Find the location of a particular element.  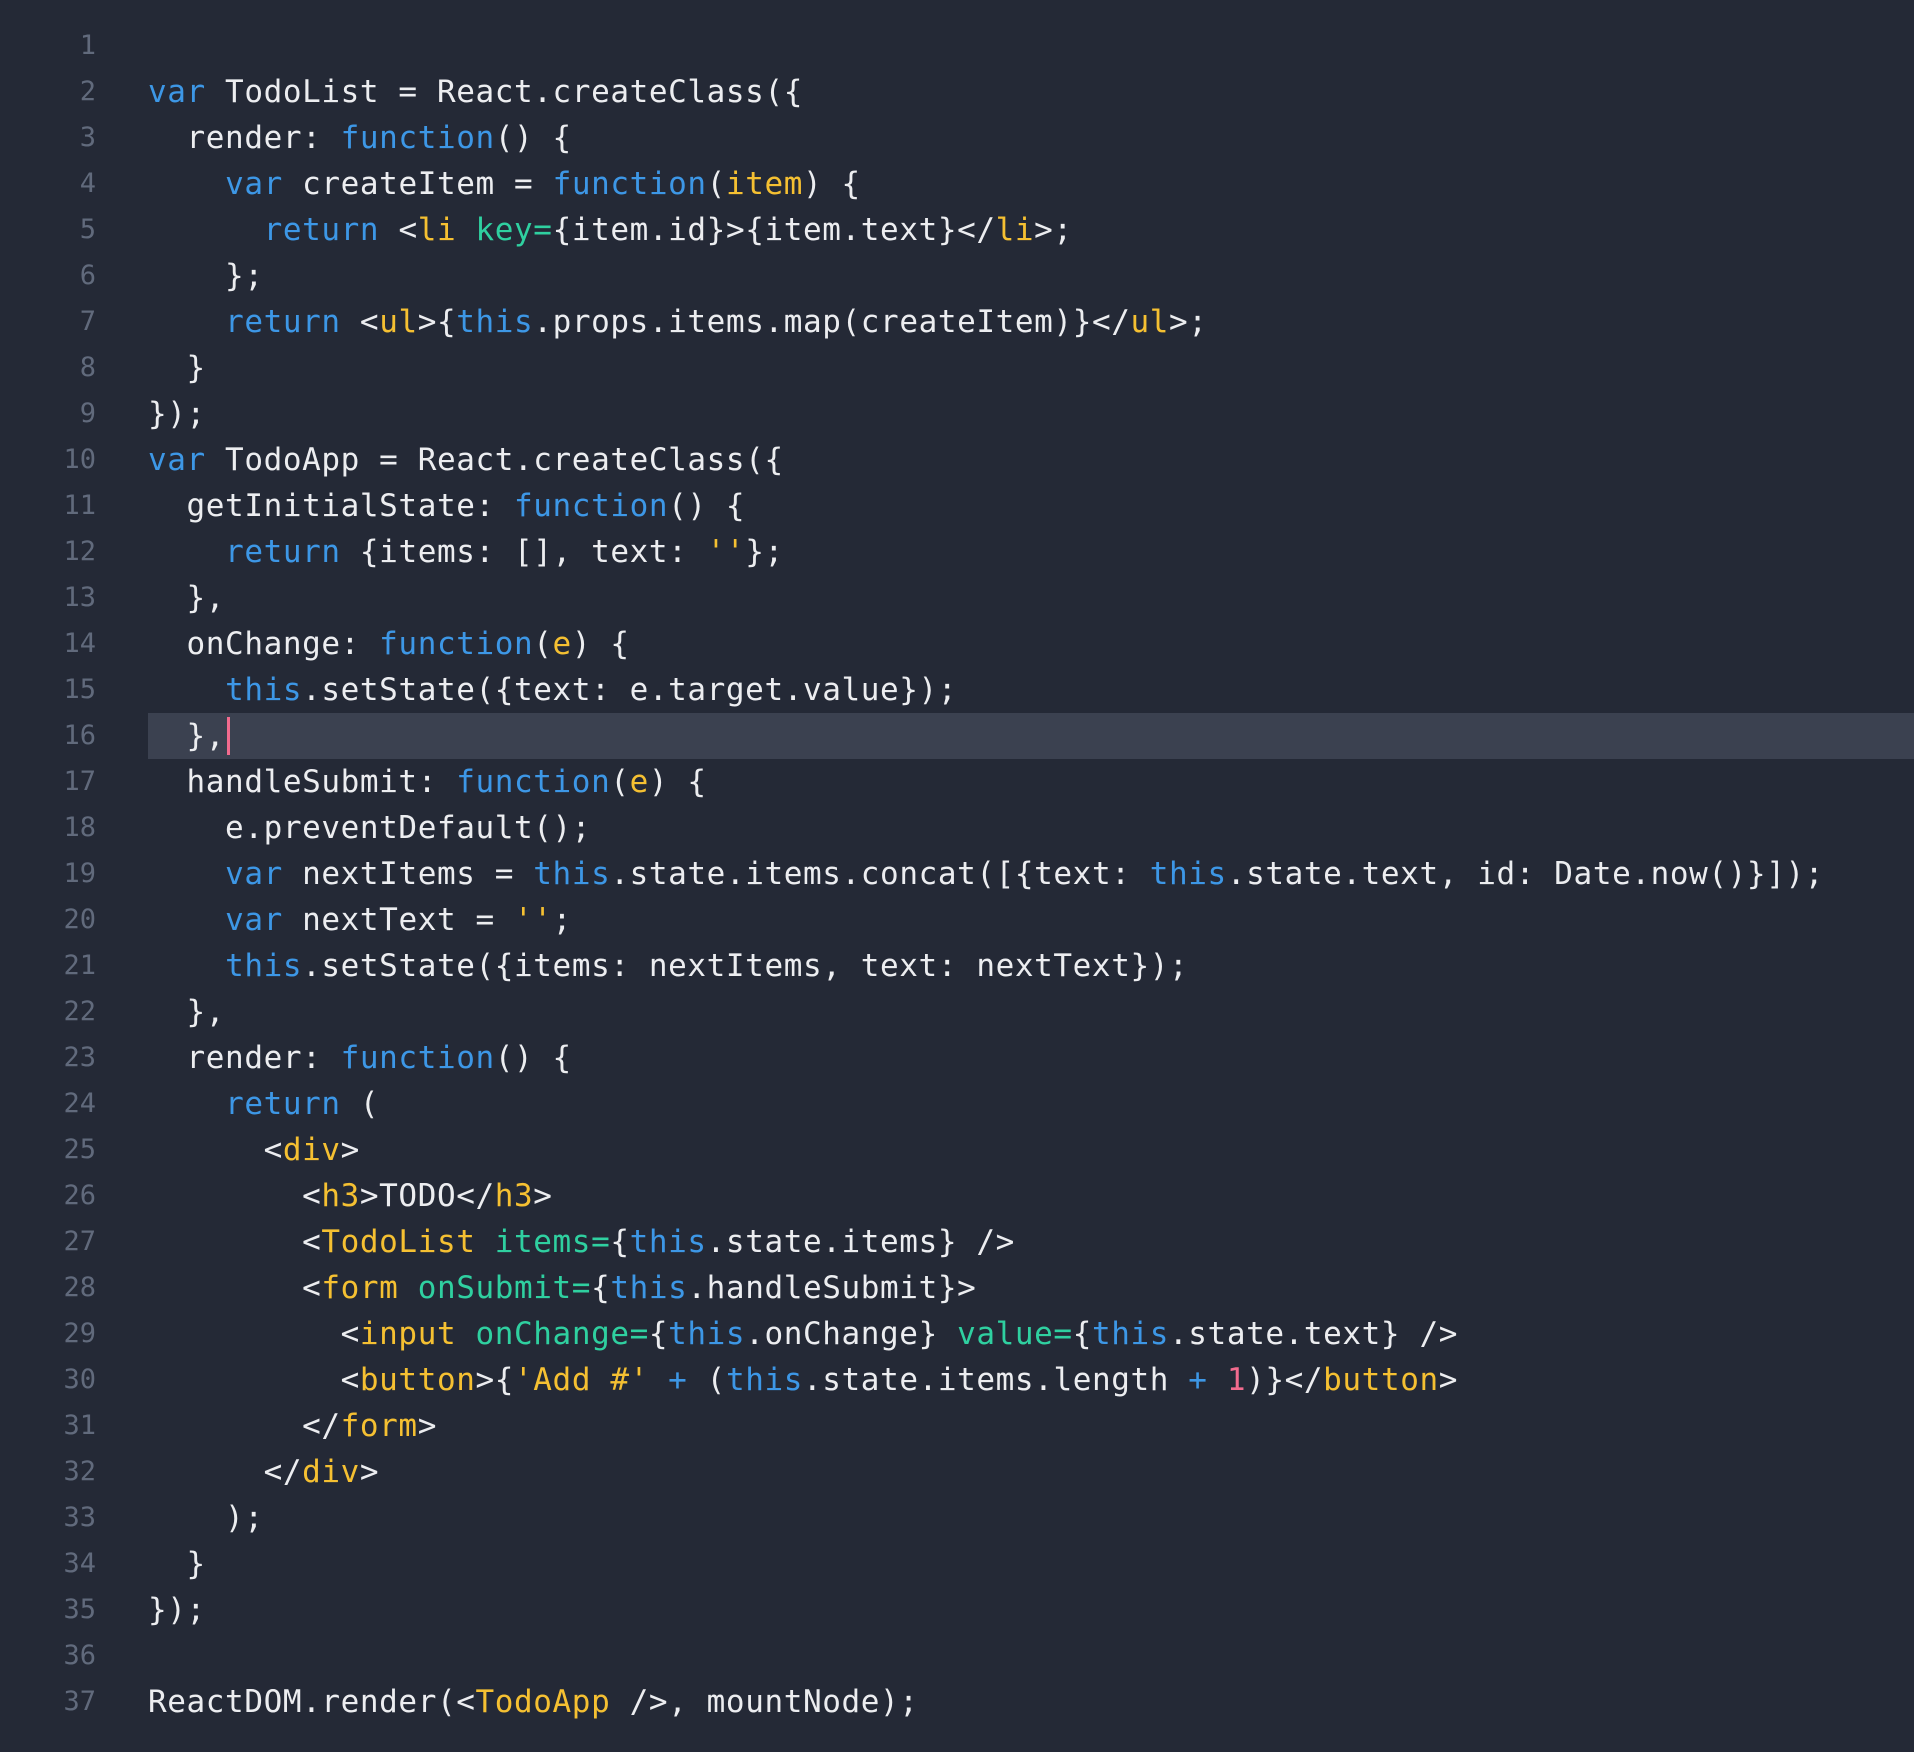

token-plain: < is located at coordinates (235, 1196).